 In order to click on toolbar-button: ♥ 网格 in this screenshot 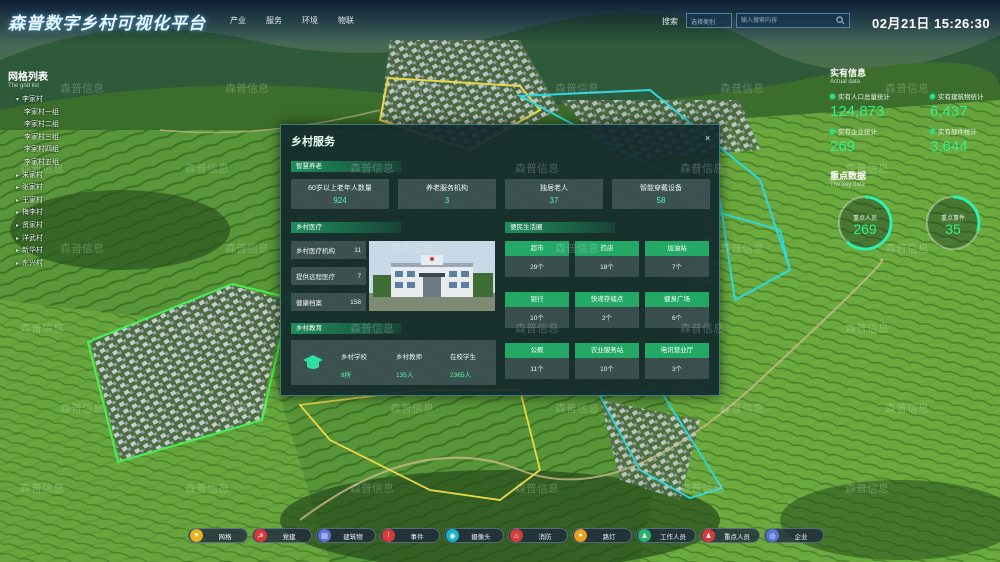, I will do `click(218, 535)`.